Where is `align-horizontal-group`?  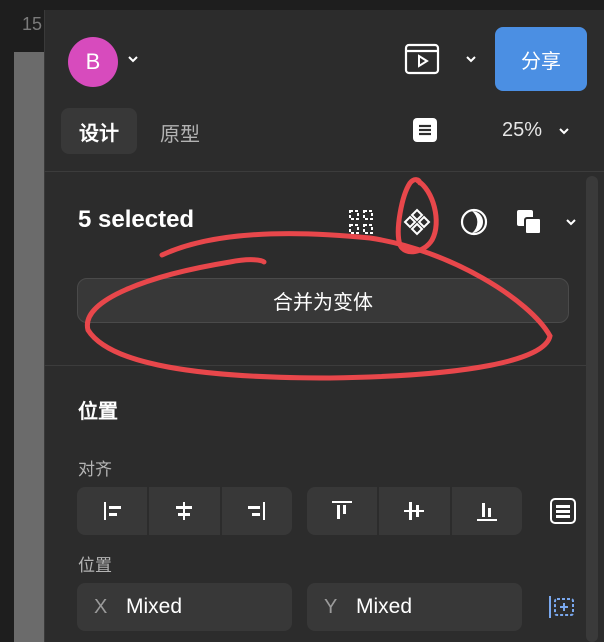
align-horizontal-group is located at coordinates (184, 511).